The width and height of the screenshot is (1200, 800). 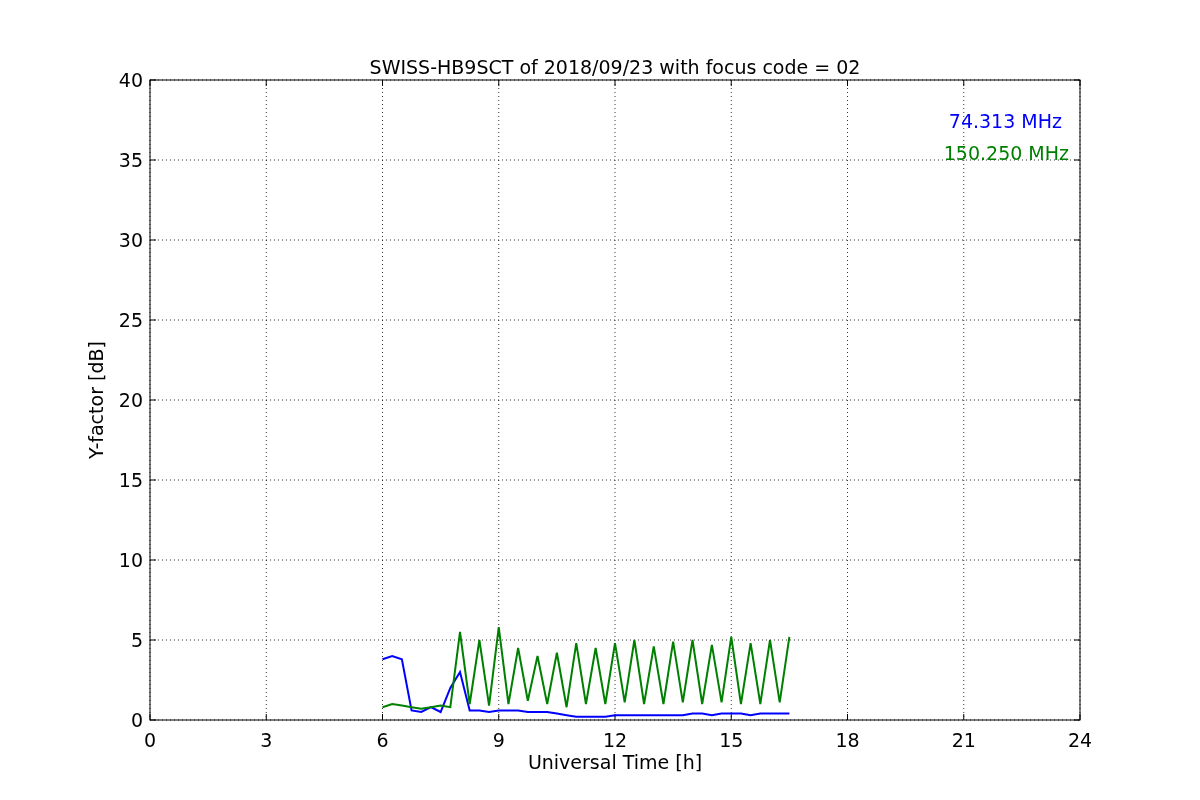 What do you see at coordinates (136, 640) in the screenshot?
I see `y-tick-label: 5` at bounding box center [136, 640].